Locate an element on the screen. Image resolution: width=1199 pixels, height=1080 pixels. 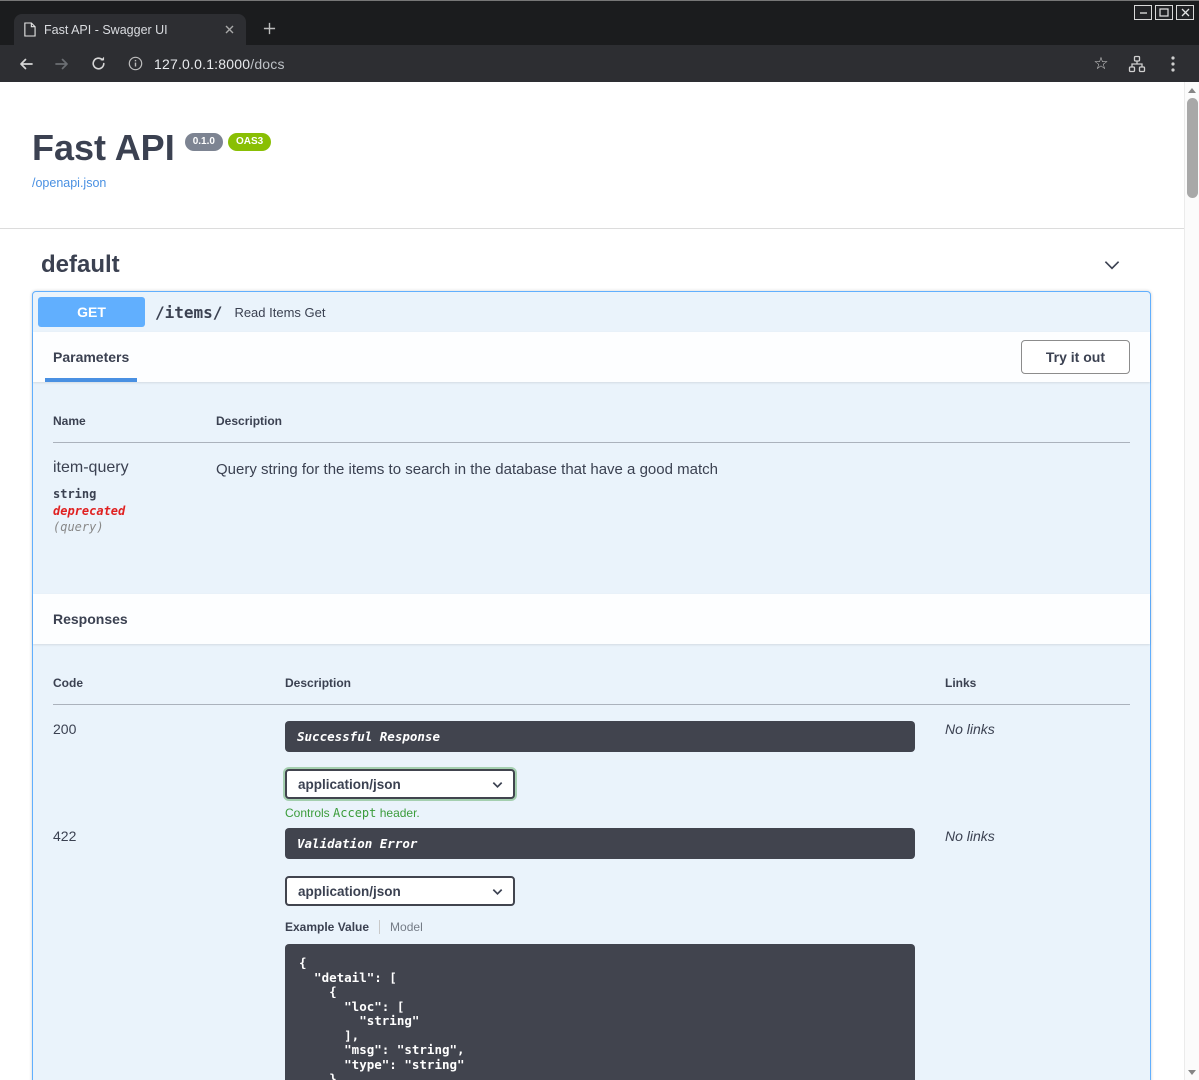
controls-note-suffix: header. is located at coordinates (398, 813).